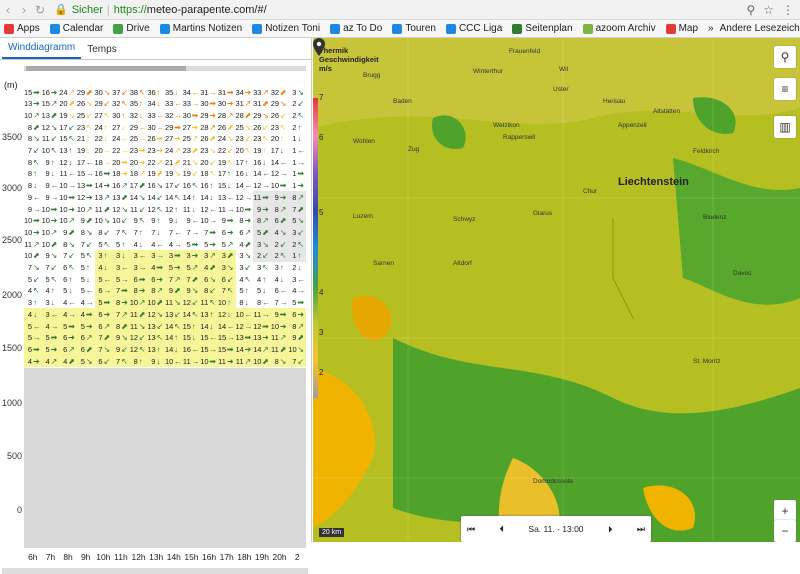 The height and width of the screenshot is (574, 800). What do you see at coordinates (106, 68) in the screenshot?
I see `scrollbar-thumb` at bounding box center [106, 68].